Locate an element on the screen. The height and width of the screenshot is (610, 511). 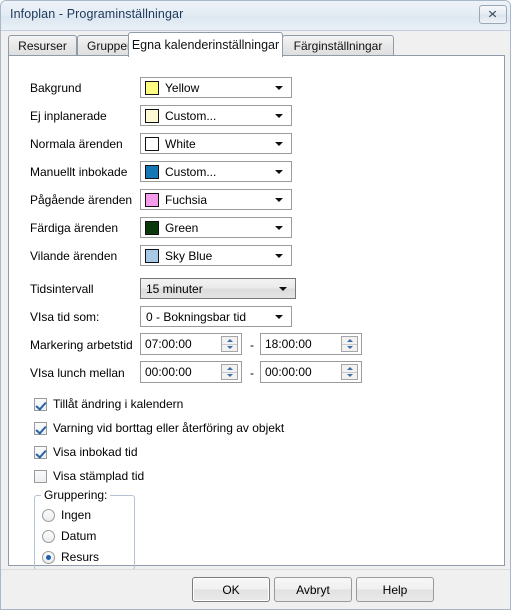
label-markering-arbetstid: Markering arbetstid is located at coordinates (81, 345).